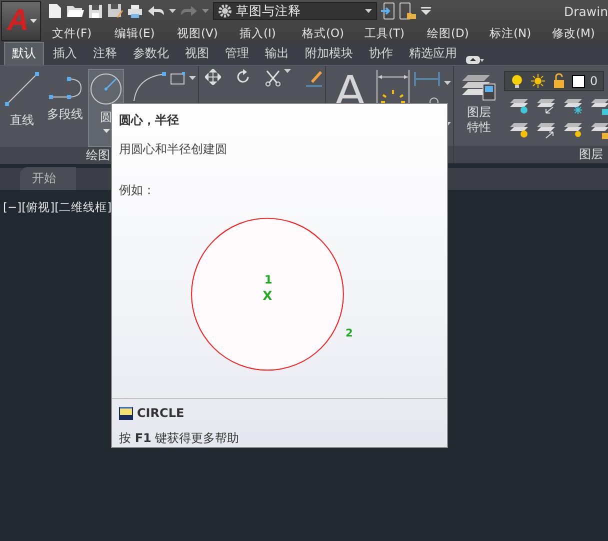 The image size is (608, 541). What do you see at coordinates (381, 54) in the screenshot?
I see `ribbon-tab: 协作` at bounding box center [381, 54].